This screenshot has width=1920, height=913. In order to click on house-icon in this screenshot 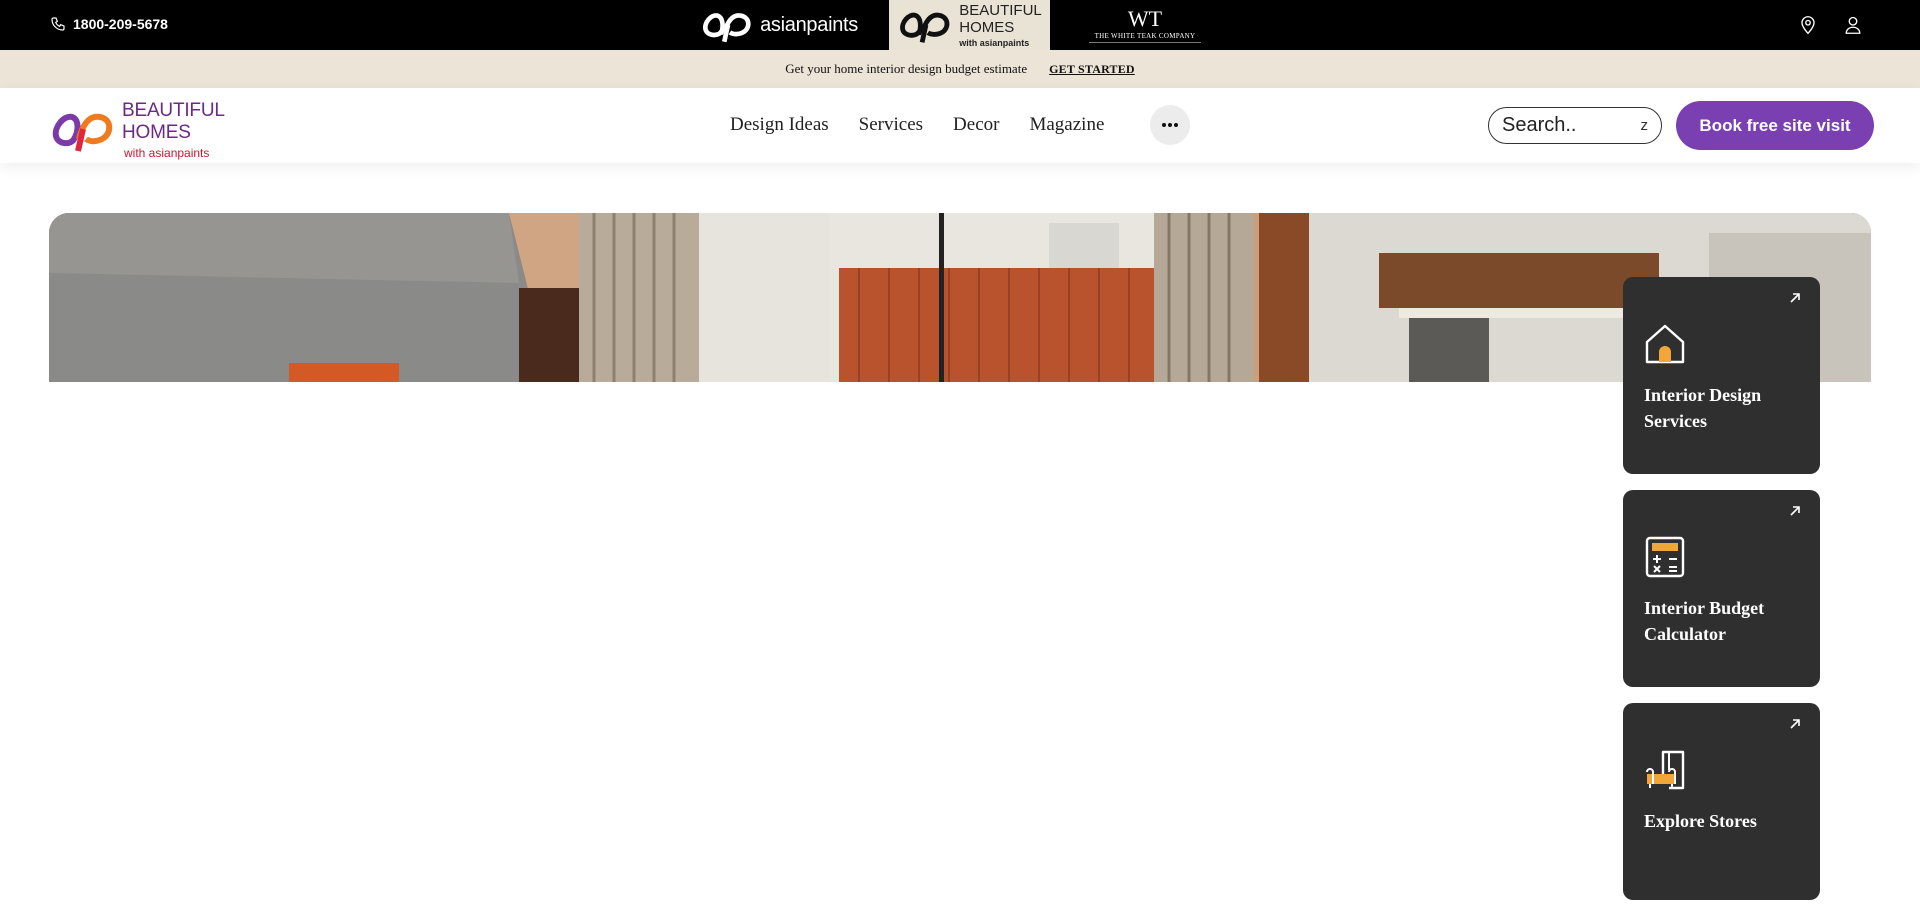, I will do `click(1665, 344)`.